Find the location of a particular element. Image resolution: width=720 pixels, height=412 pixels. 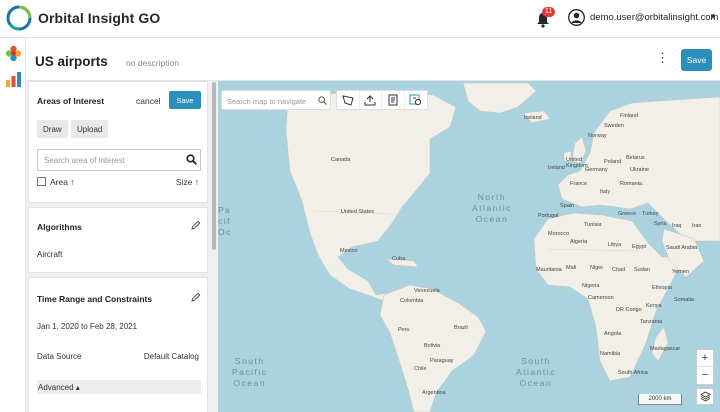

map-label: Tunisia is located at coordinates (593, 225).